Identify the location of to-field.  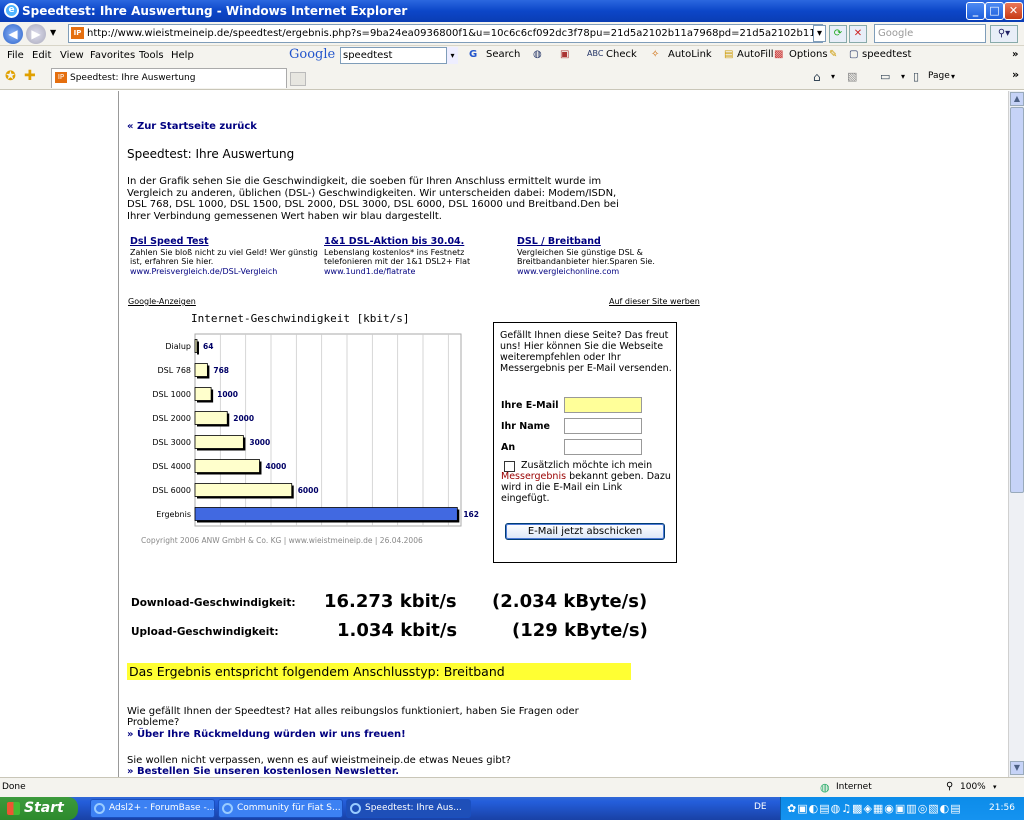
(603, 447).